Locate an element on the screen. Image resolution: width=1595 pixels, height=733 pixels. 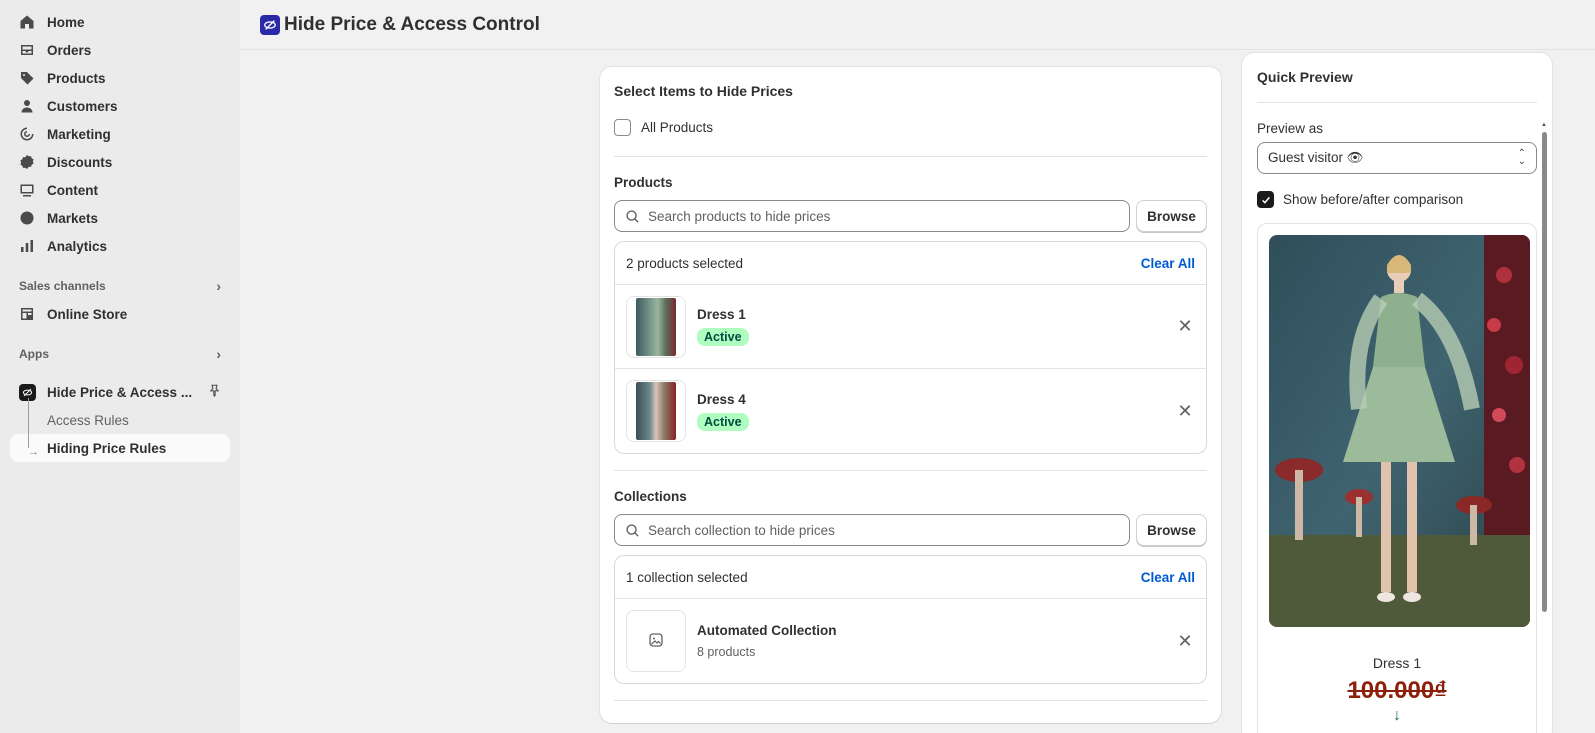
product-name: Dress 4 is located at coordinates (721, 399).